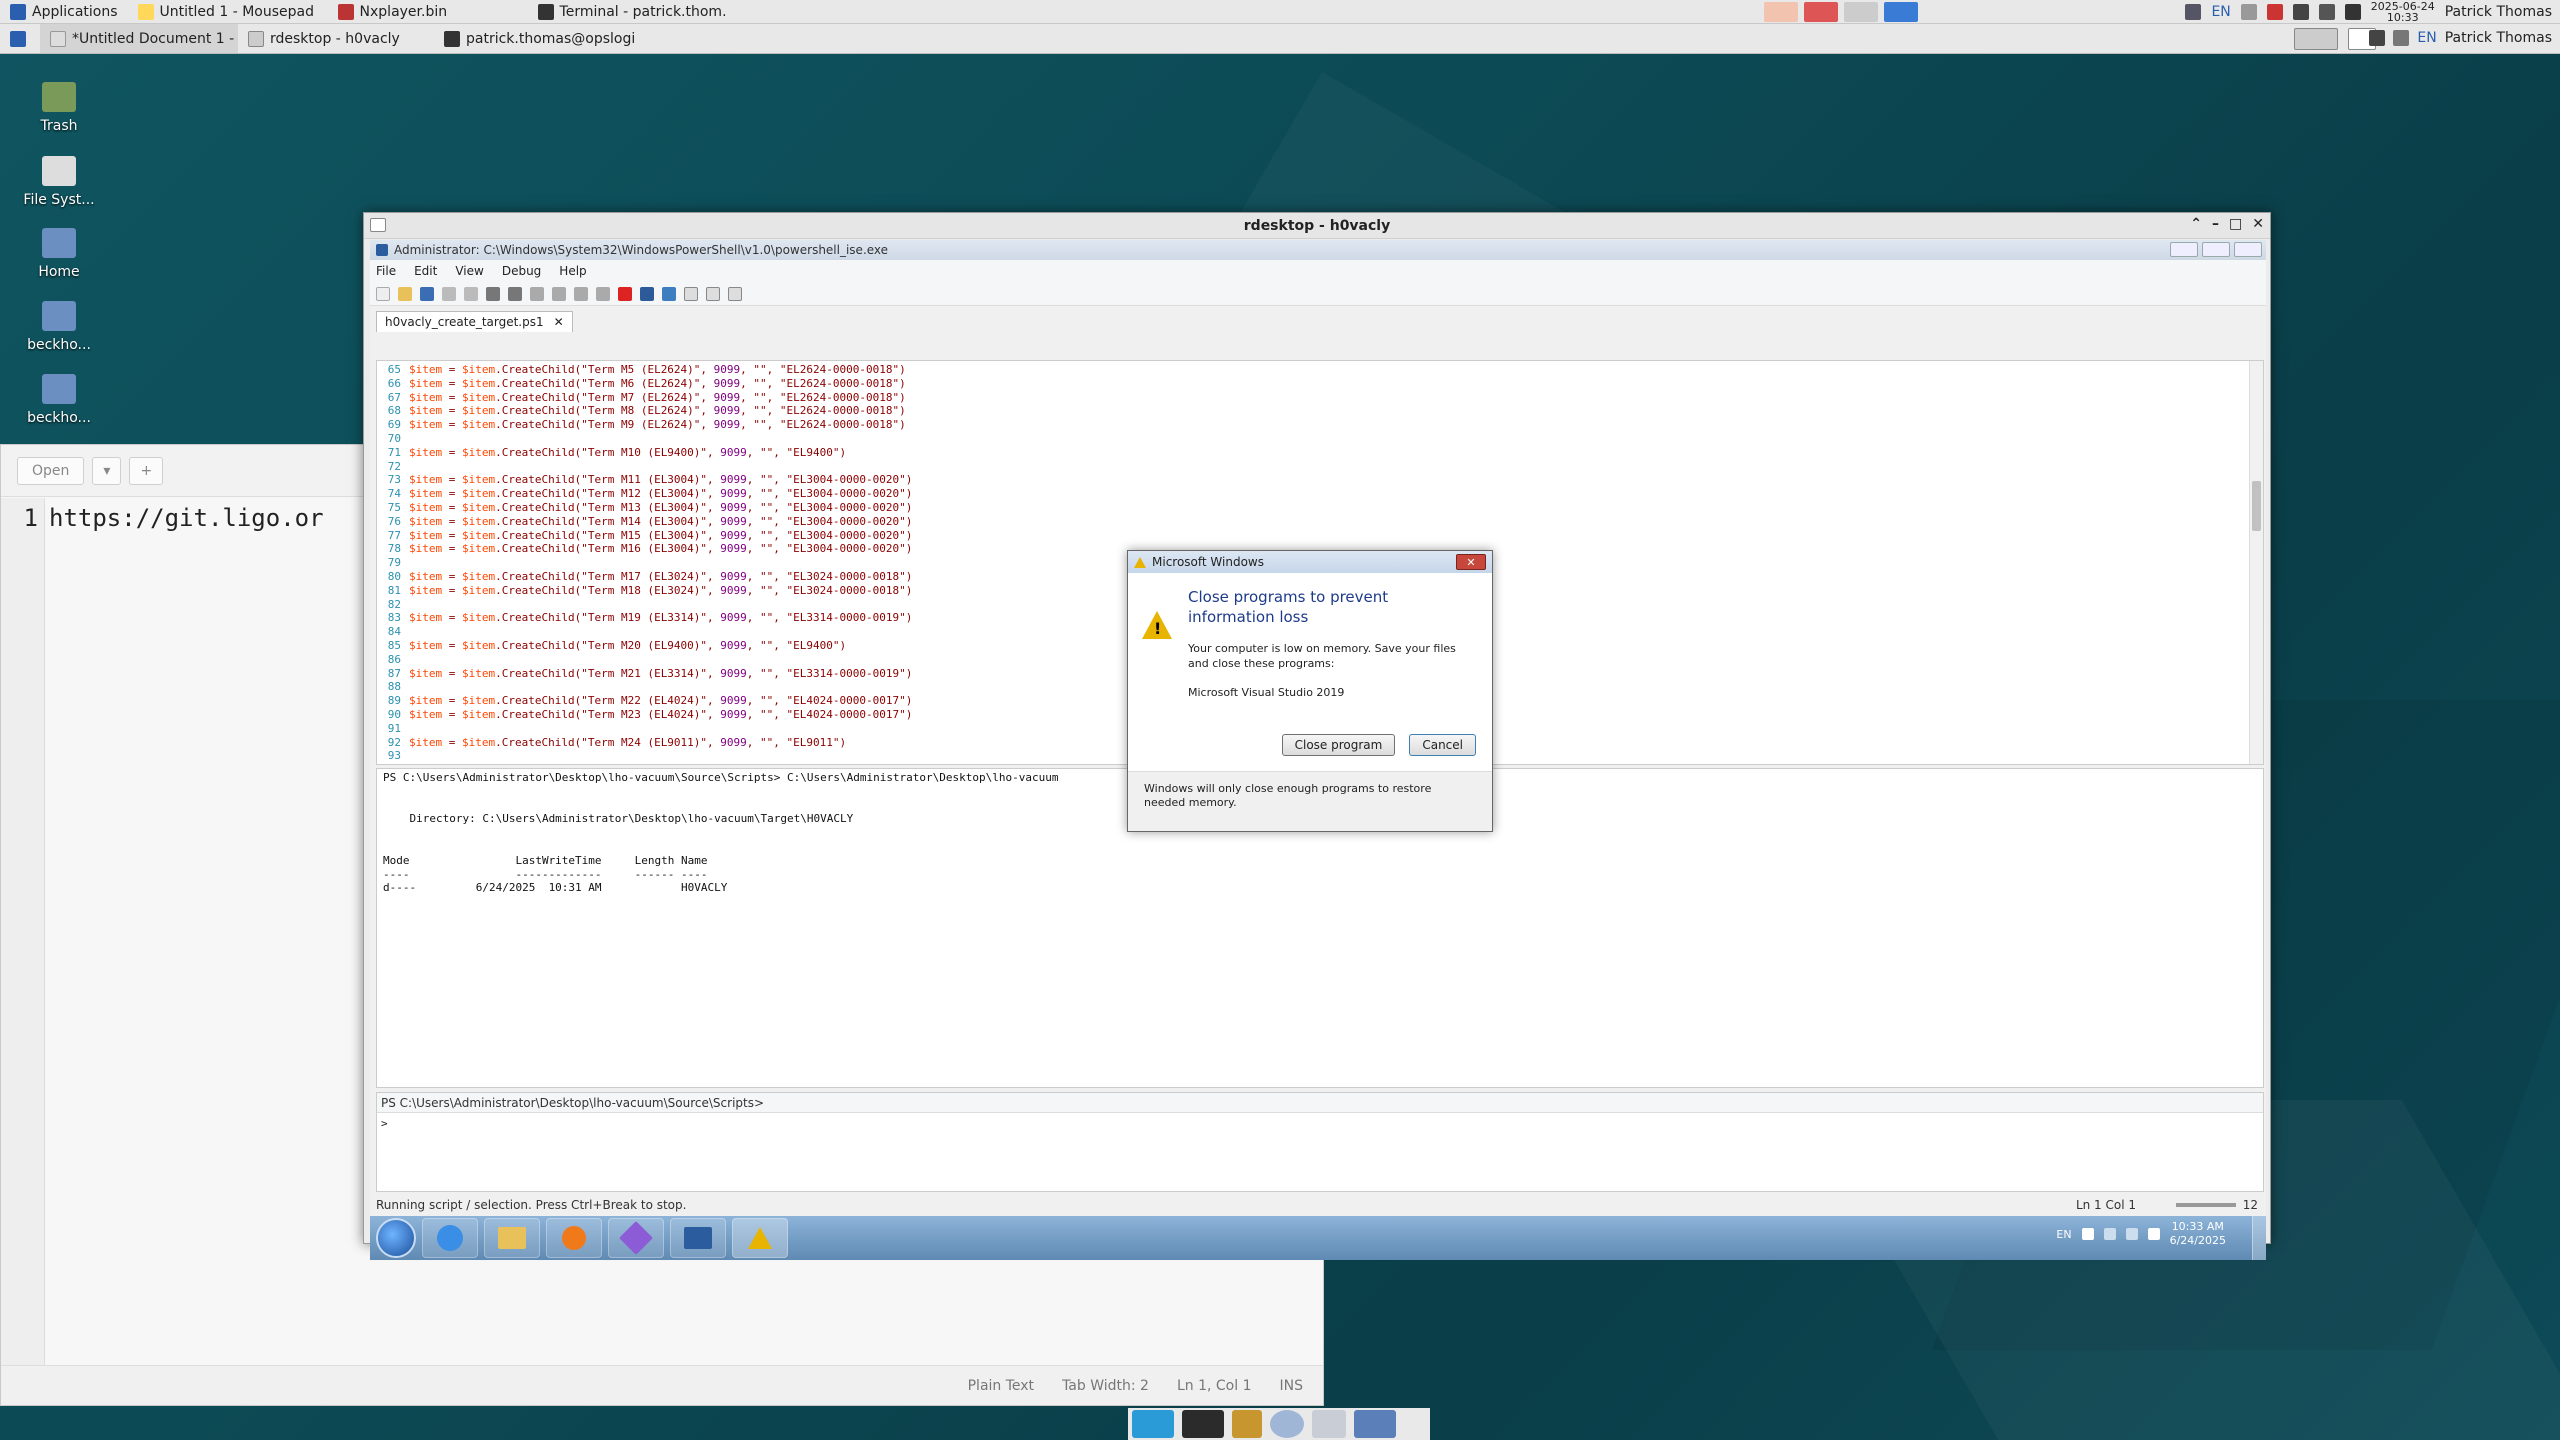  What do you see at coordinates (2206, 1205) in the screenshot?
I see `zoom-slider` at bounding box center [2206, 1205].